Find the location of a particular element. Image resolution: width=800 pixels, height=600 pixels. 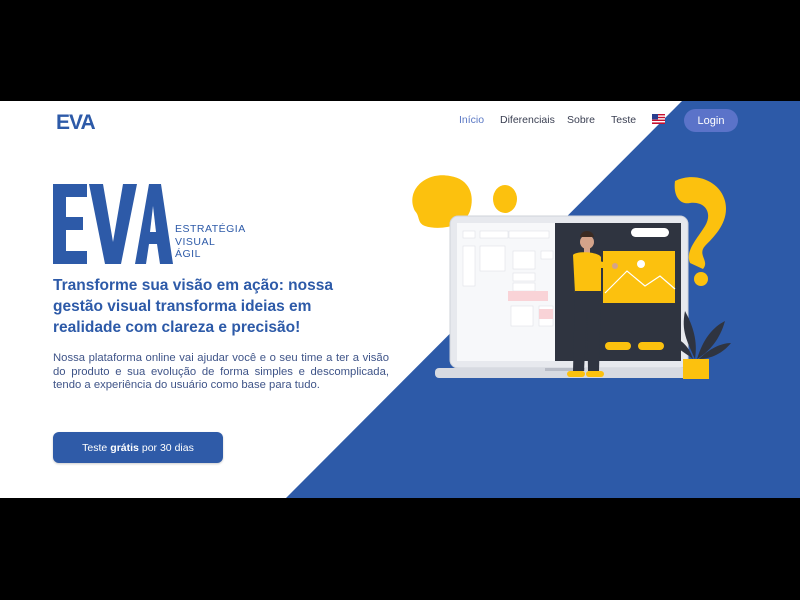

header-logo: EVA is located at coordinates (76, 123).